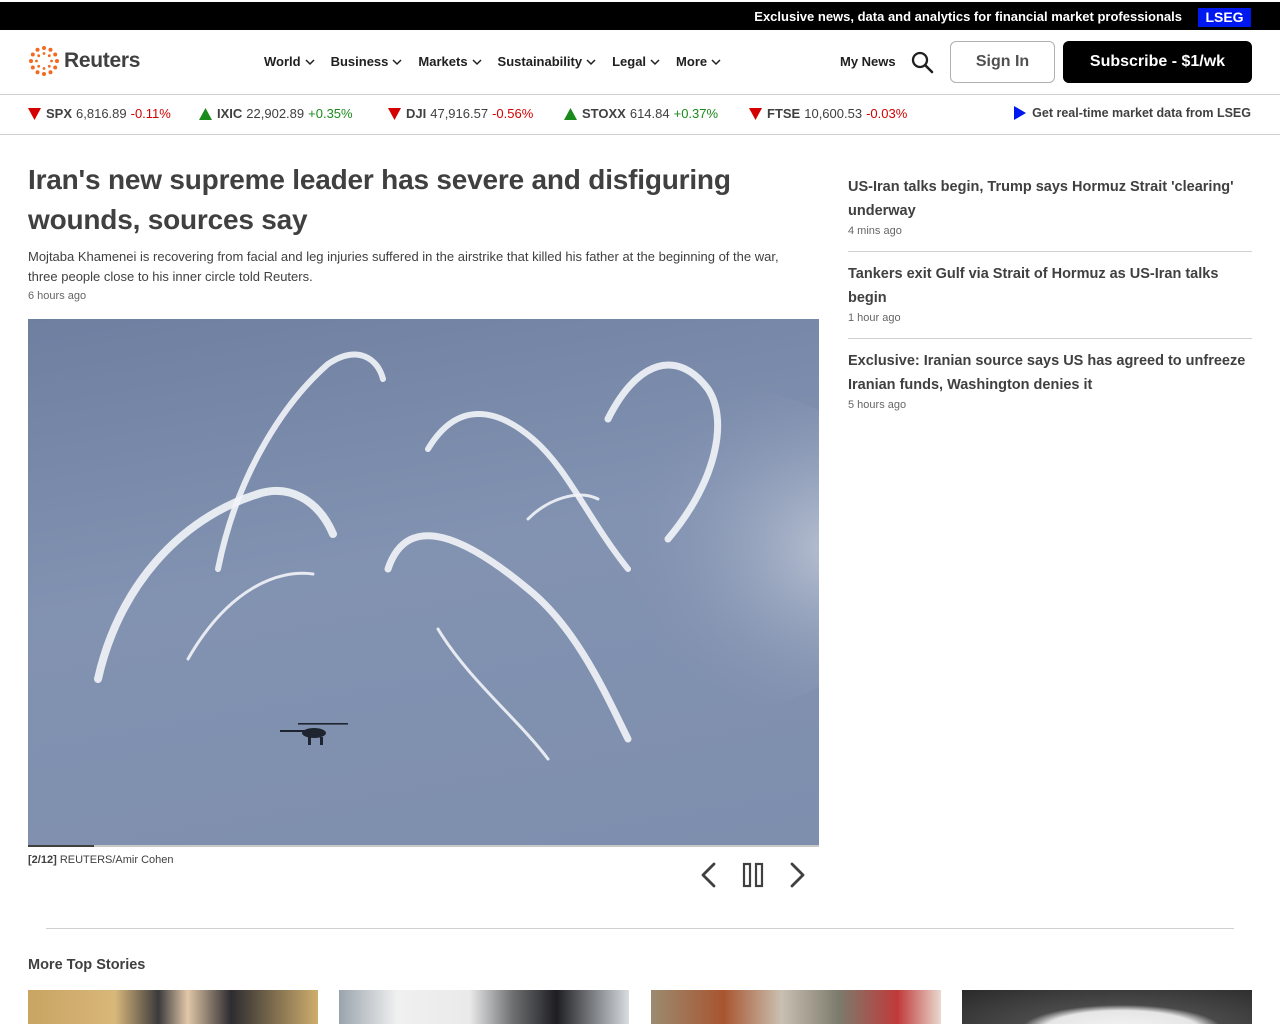 This screenshot has height=1024, width=1280. I want to click on reuters-logo: Reuters, so click(84, 61).